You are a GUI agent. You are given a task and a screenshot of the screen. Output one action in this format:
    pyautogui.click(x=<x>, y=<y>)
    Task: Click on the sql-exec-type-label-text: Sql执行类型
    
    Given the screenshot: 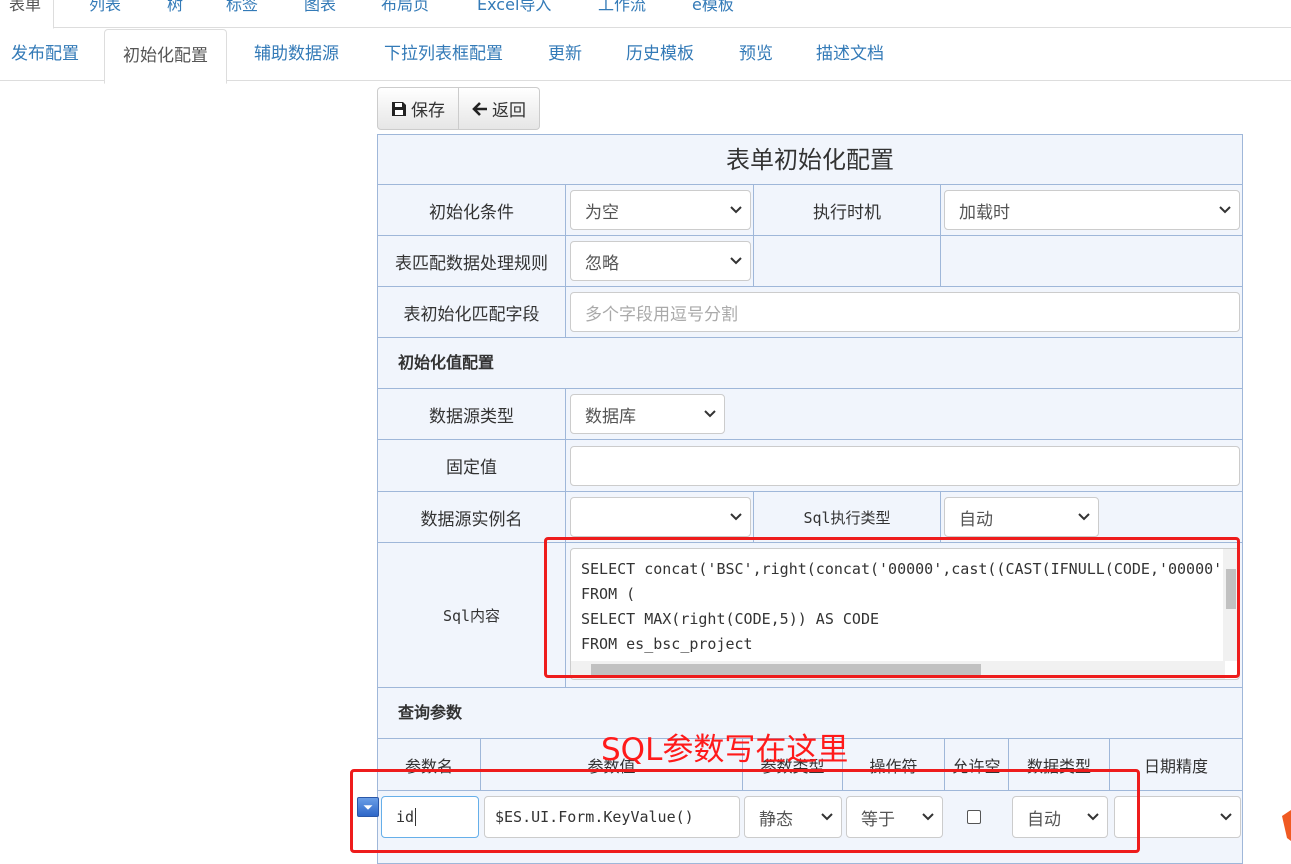 What is the action you would take?
    pyautogui.click(x=847, y=517)
    